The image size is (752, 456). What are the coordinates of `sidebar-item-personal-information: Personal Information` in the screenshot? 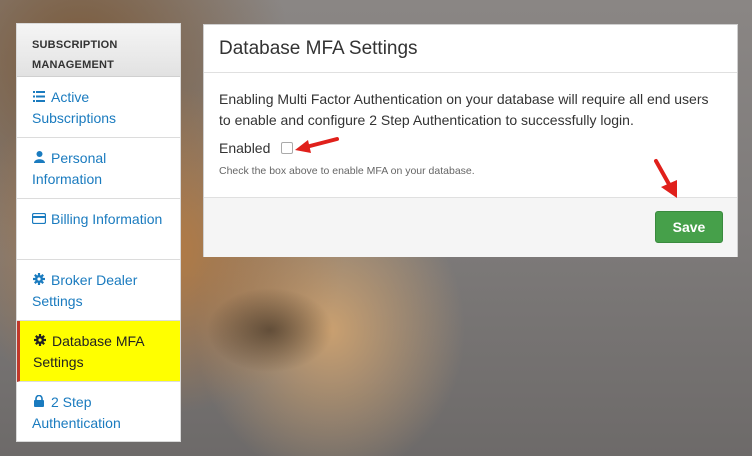 It's located at (98, 168).